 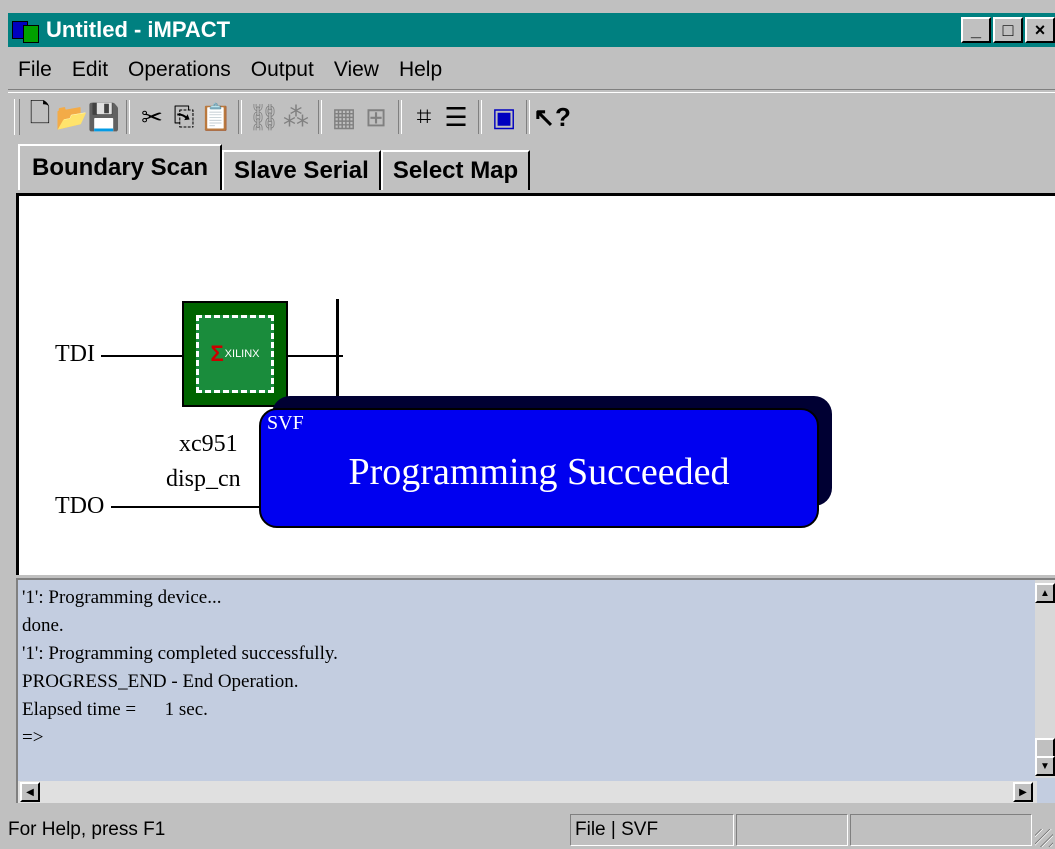 I want to click on log-line: Elapsed time = 1 sec., so click(x=115, y=709).